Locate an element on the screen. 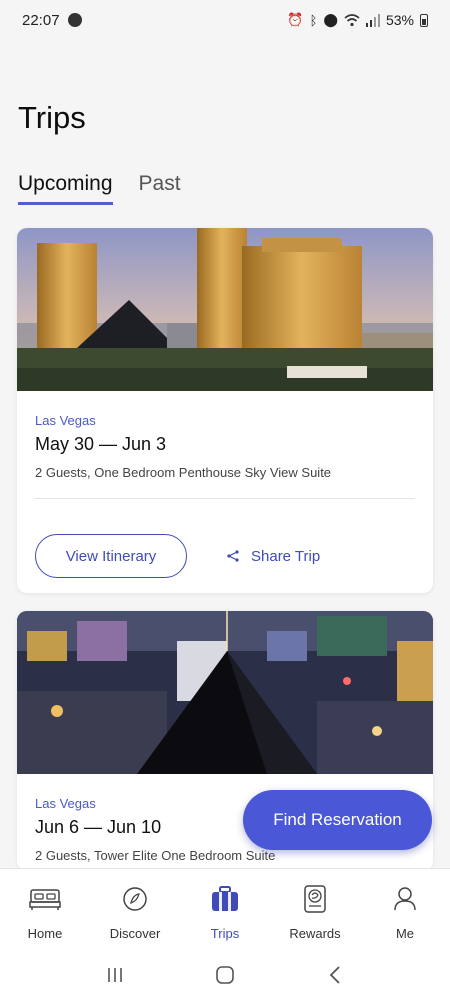 The width and height of the screenshot is (450, 1000). status-bar: 22:07 ⏰ ᛒ ⬤ 53% is located at coordinates (225, 20).